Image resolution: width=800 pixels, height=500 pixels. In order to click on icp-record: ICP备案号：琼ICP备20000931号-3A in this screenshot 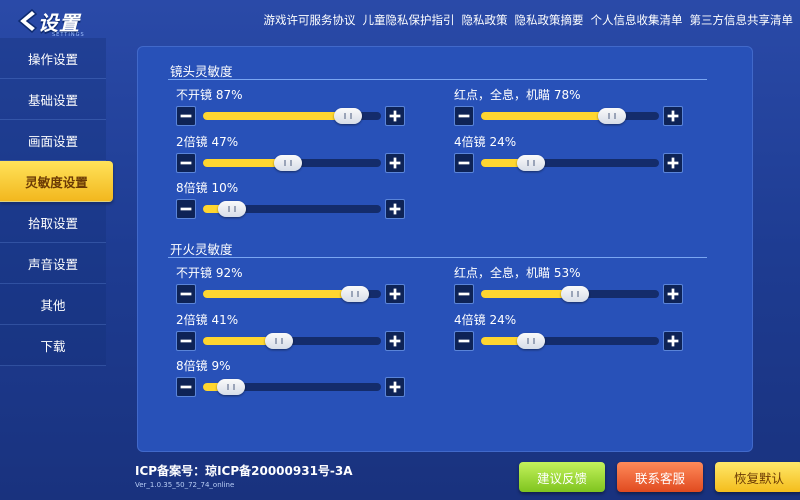, I will do `click(244, 471)`.